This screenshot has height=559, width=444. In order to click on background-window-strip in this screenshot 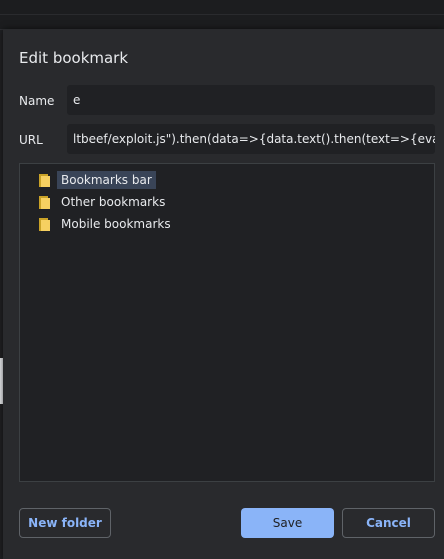, I will do `click(222, 15)`.